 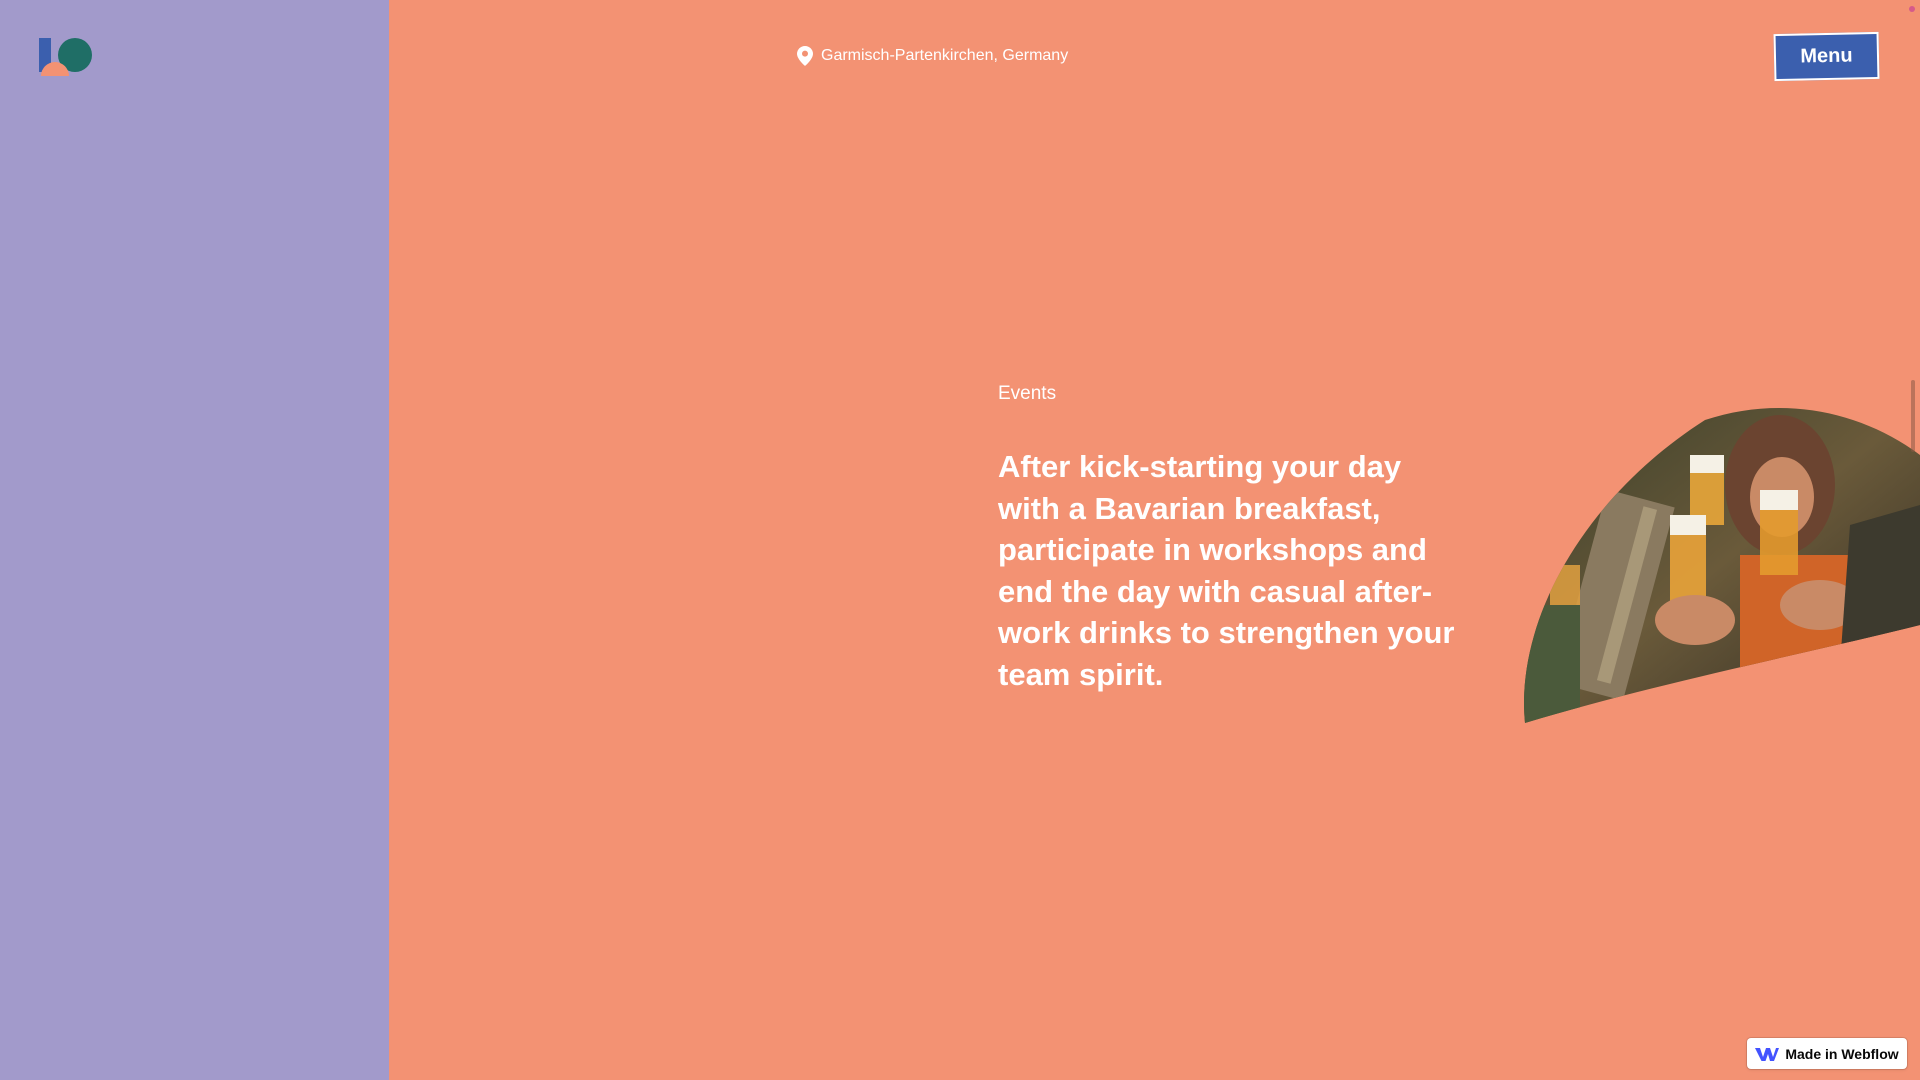 What do you see at coordinates (1721, 565) in the screenshot?
I see `event-photo` at bounding box center [1721, 565].